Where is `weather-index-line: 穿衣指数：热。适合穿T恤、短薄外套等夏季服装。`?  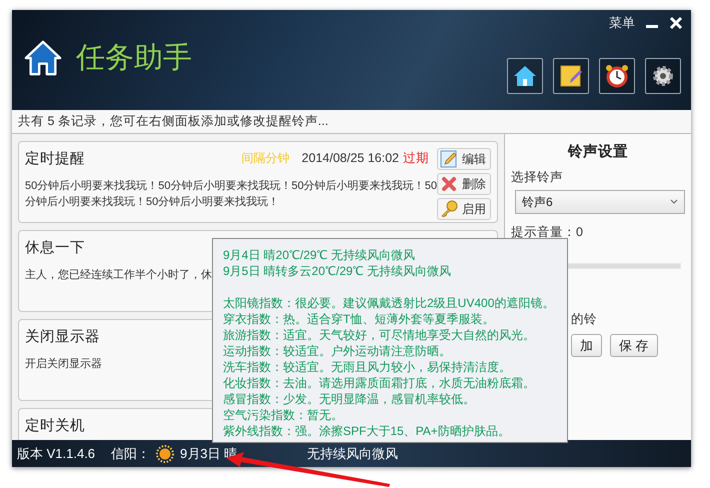 weather-index-line: 穿衣指数：热。适合穿T恤、短薄外套等夏季服装。 is located at coordinates (359, 319).